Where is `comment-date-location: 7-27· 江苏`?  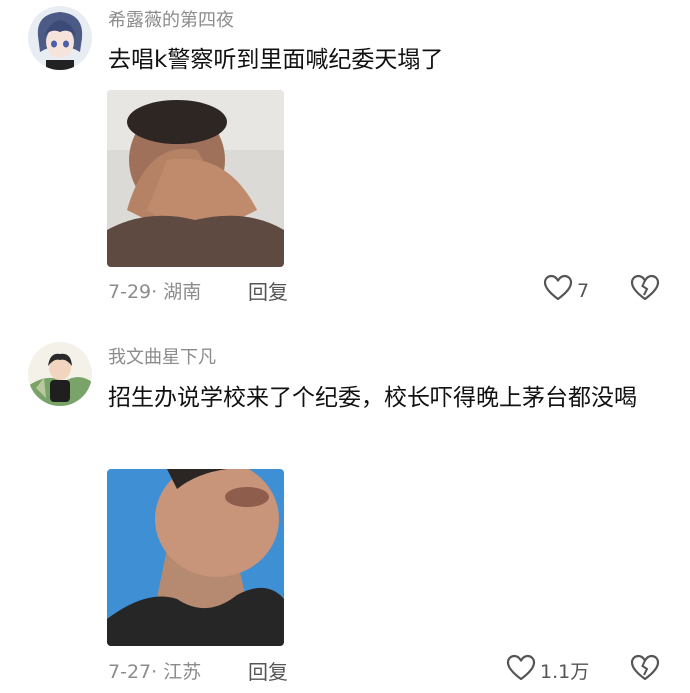
comment-date-location: 7-27· 江苏 is located at coordinates (155, 672).